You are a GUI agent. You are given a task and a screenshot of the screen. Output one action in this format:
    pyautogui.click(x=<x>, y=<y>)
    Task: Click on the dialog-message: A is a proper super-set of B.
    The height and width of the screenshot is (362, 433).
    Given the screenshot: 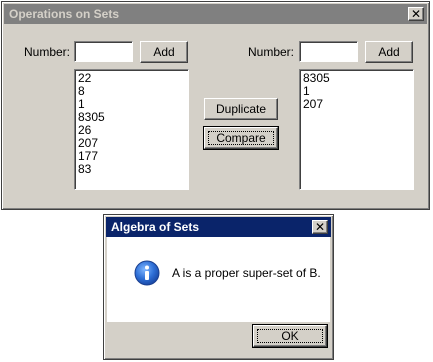 What is the action you would take?
    pyautogui.click(x=246, y=273)
    